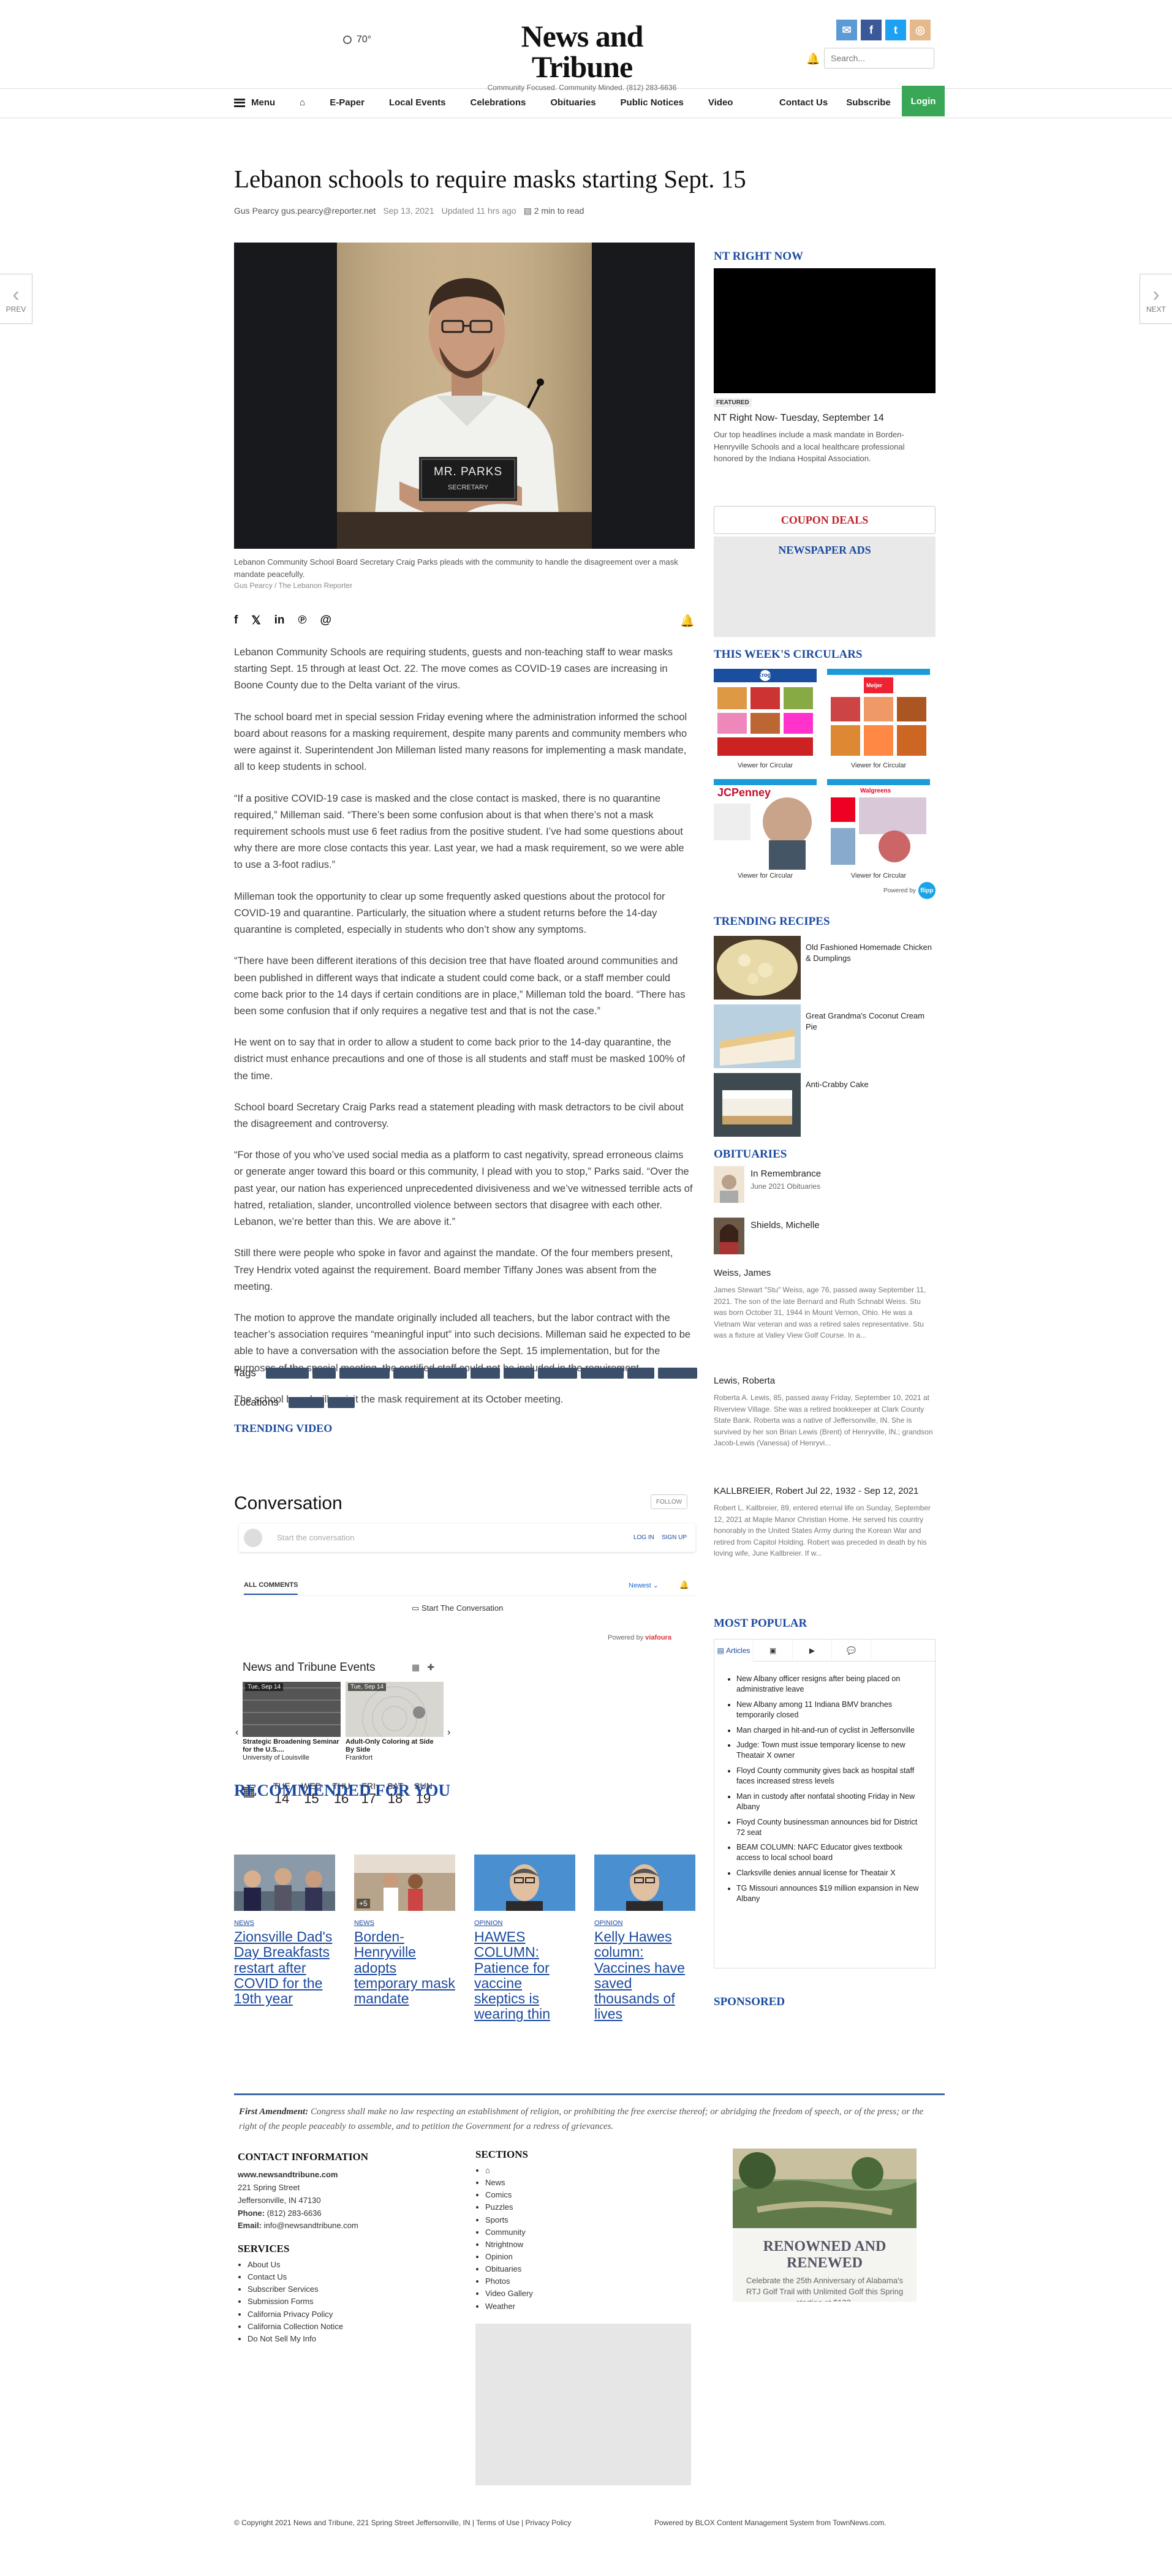 This screenshot has height=2576, width=1172. Describe the element at coordinates (457, 1608) in the screenshot. I see `start-conversation-link: ▭ Start The Conversation` at that location.